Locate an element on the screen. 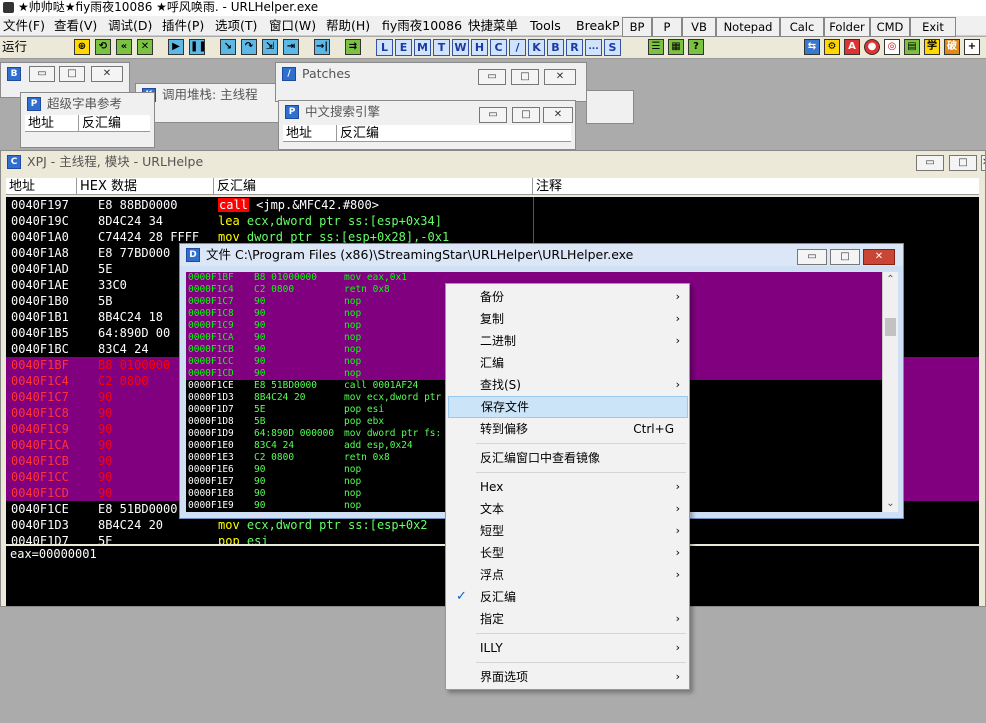  cpu-titlebar: C XPJ - 主线程, 模块 - URLHelpe ▭ □ ✕ is located at coordinates (493, 162).